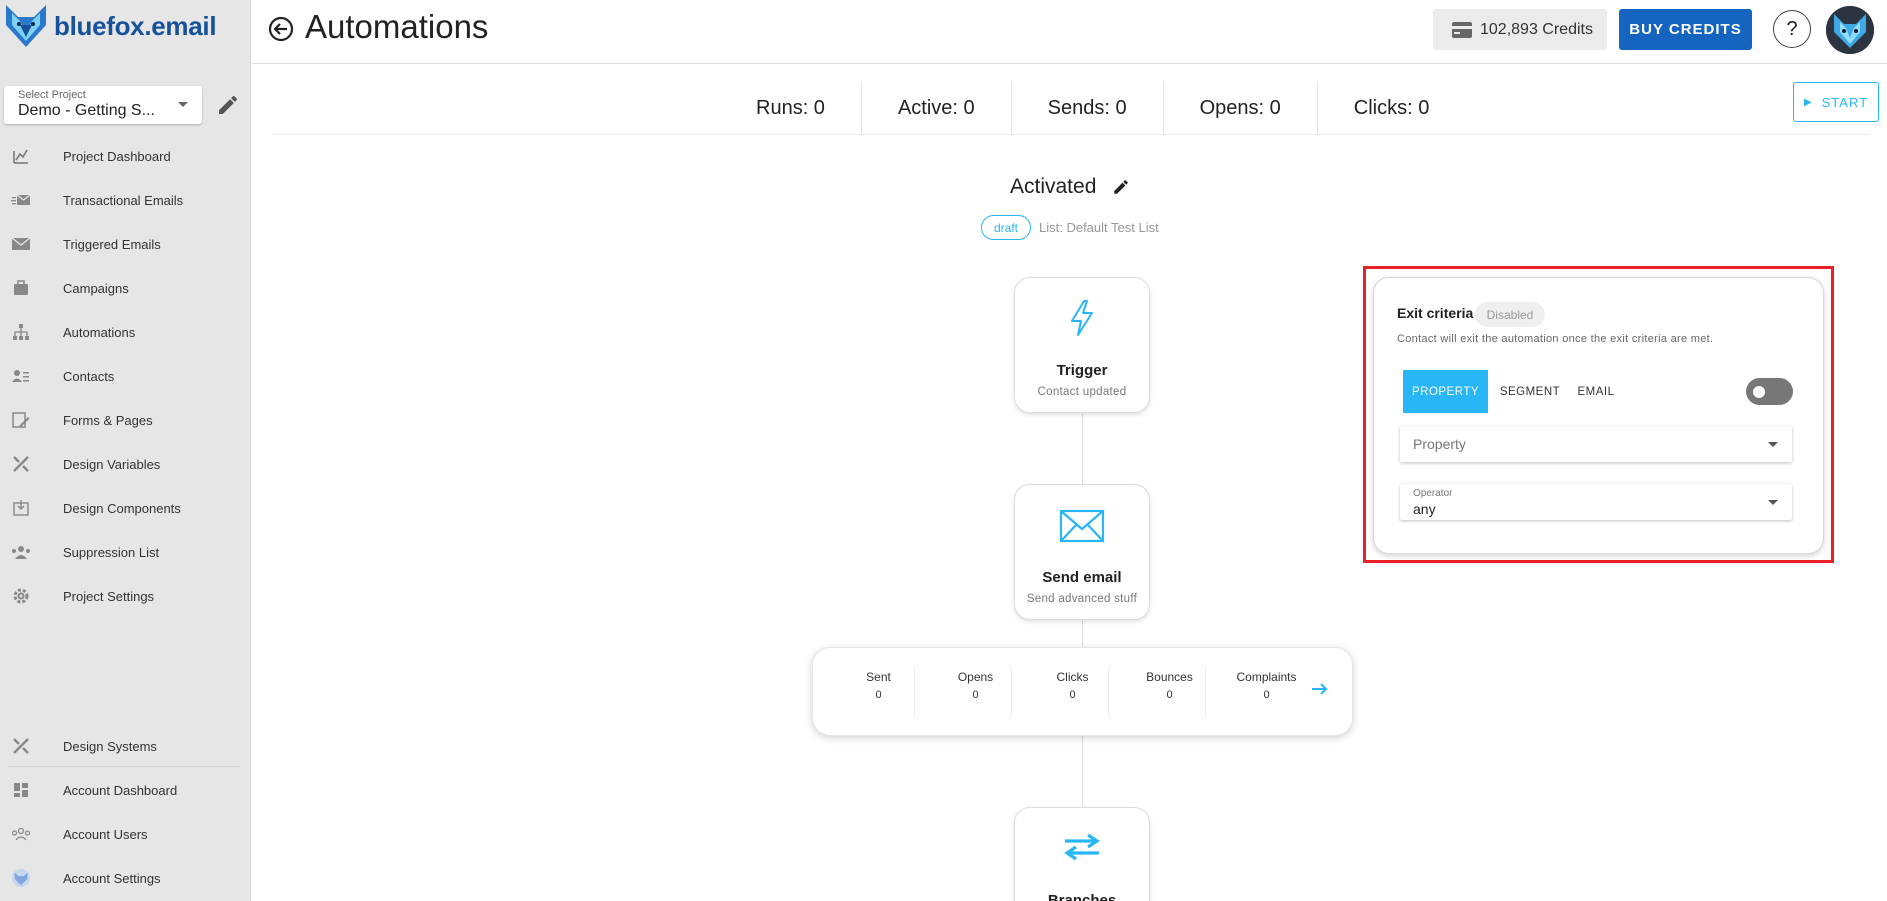 The width and height of the screenshot is (1887, 901). I want to click on sidebar-item-label: Transactional Emails, so click(123, 200).